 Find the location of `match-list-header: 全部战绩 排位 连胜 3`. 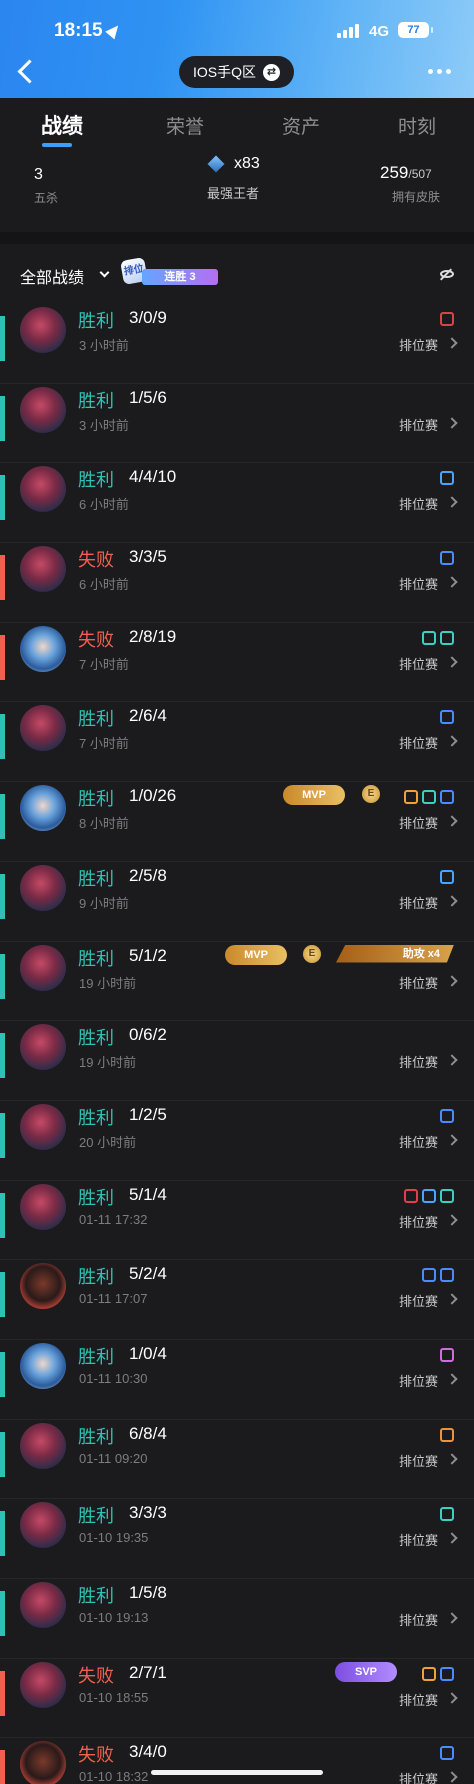

match-list-header: 全部战绩 排位 连胜 3 is located at coordinates (237, 274).